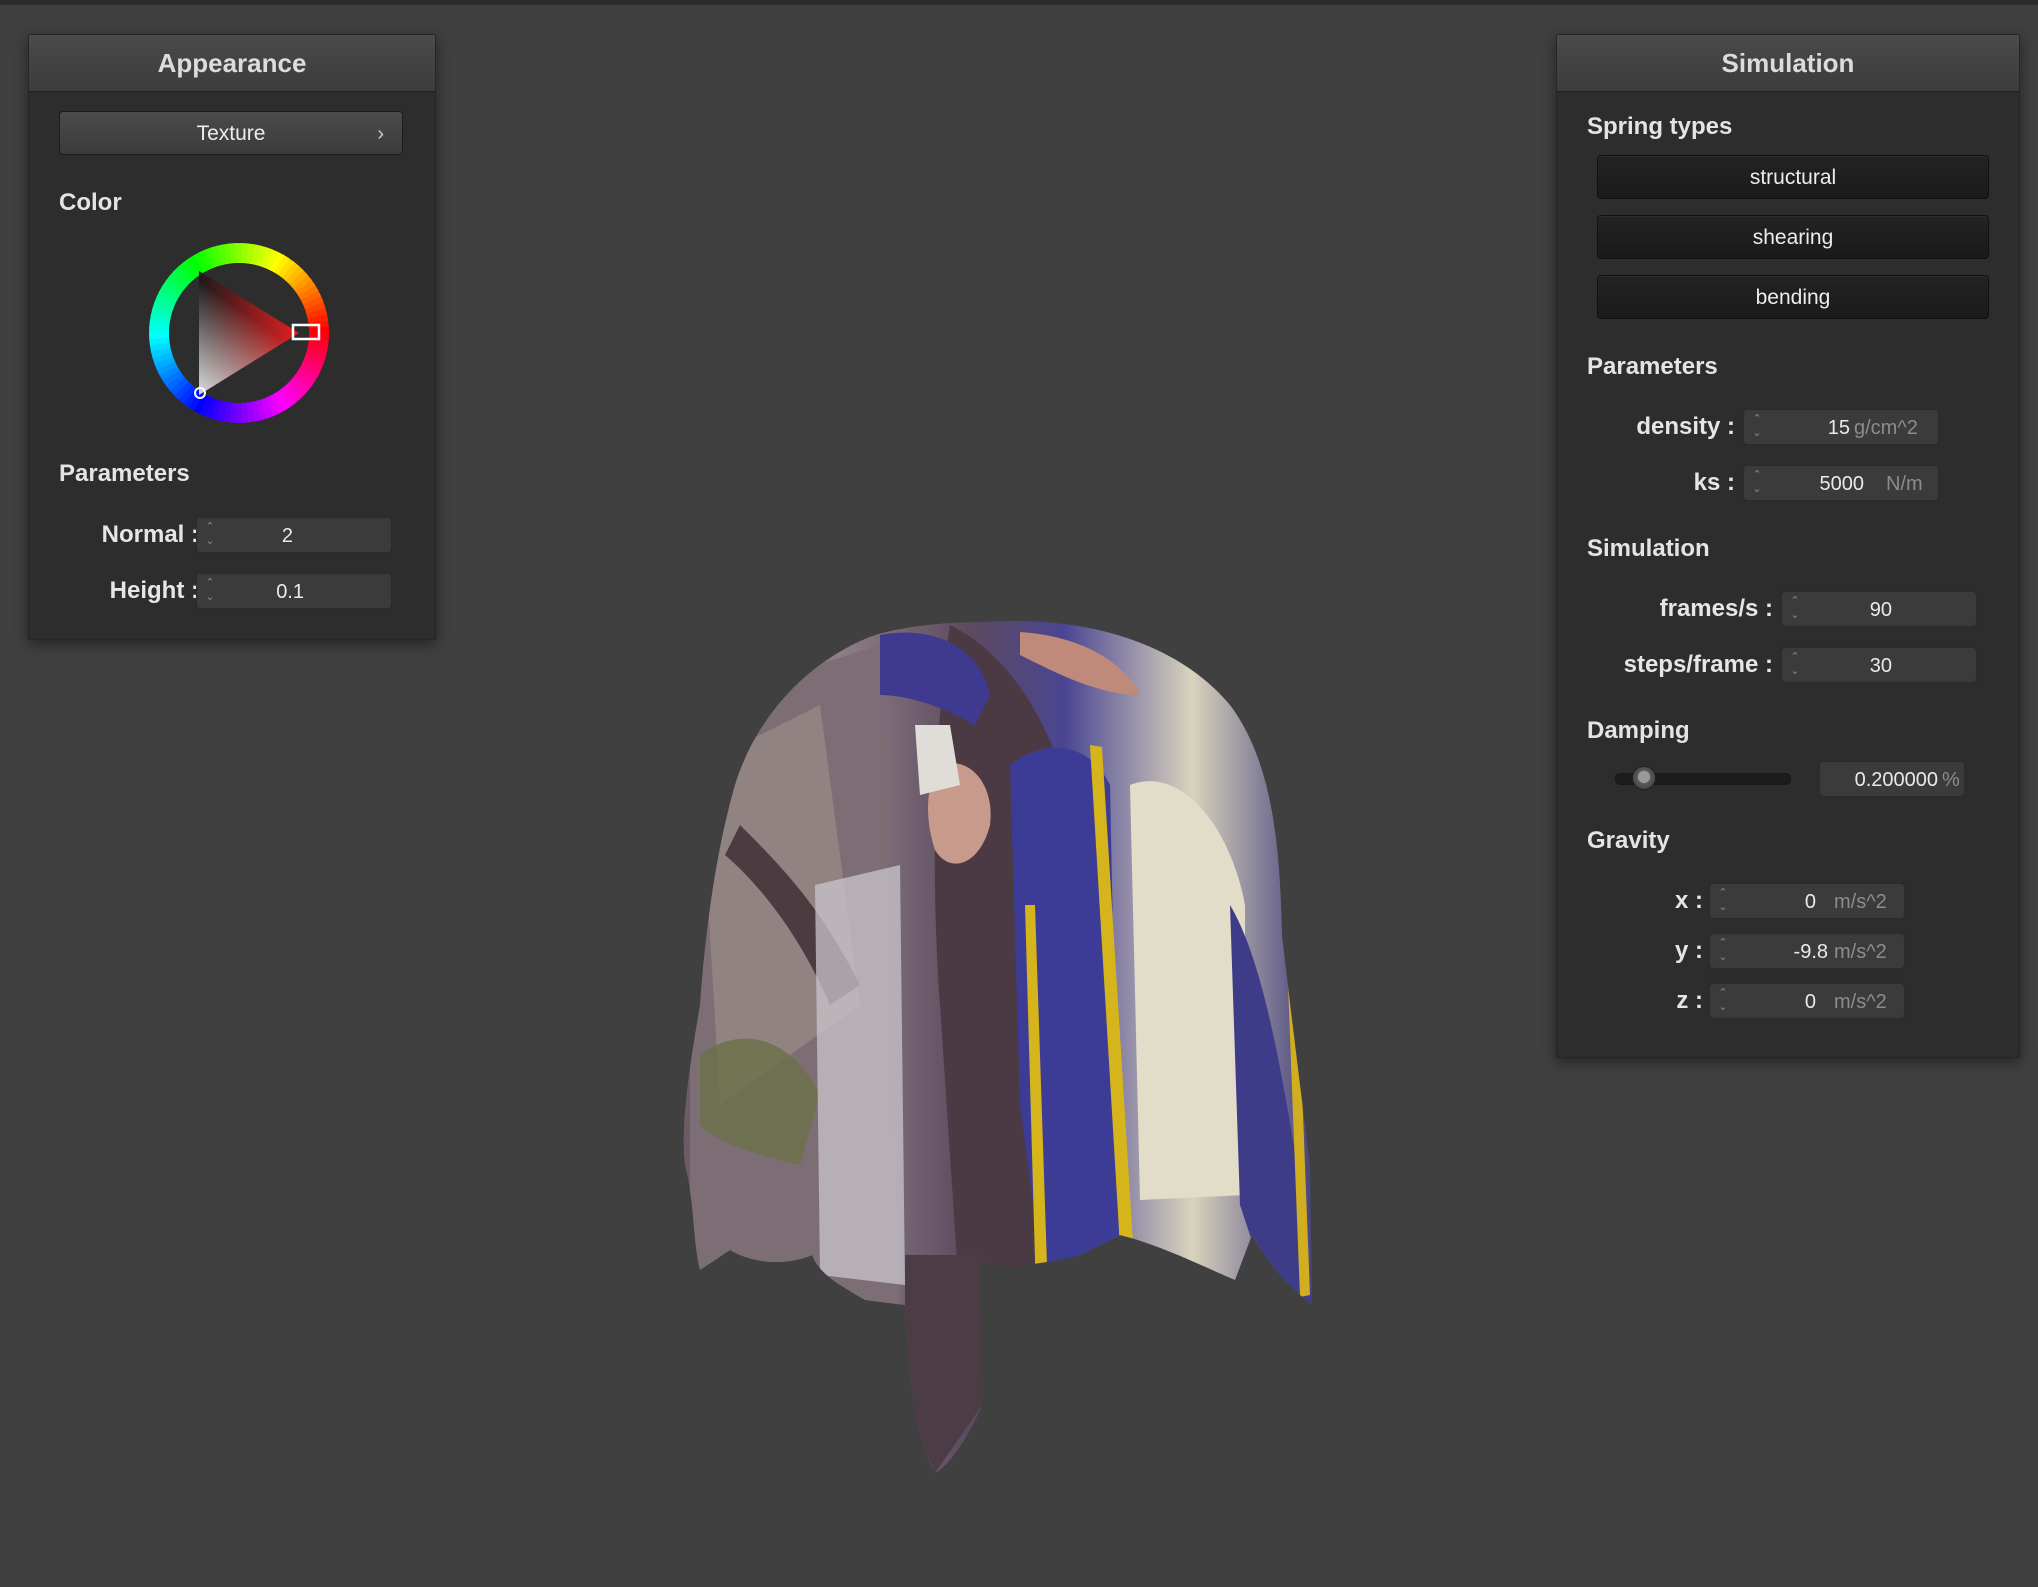  I want to click on steps-per-frame-value: 30, so click(1880, 666).